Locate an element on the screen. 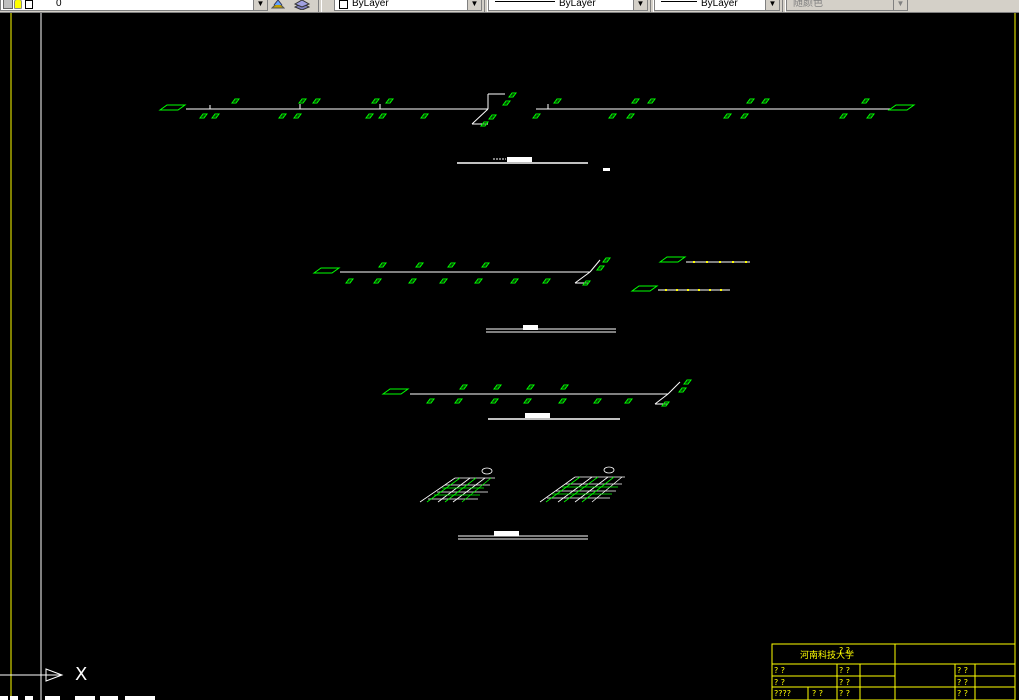  iso-system-left is located at coordinates (457, 485).